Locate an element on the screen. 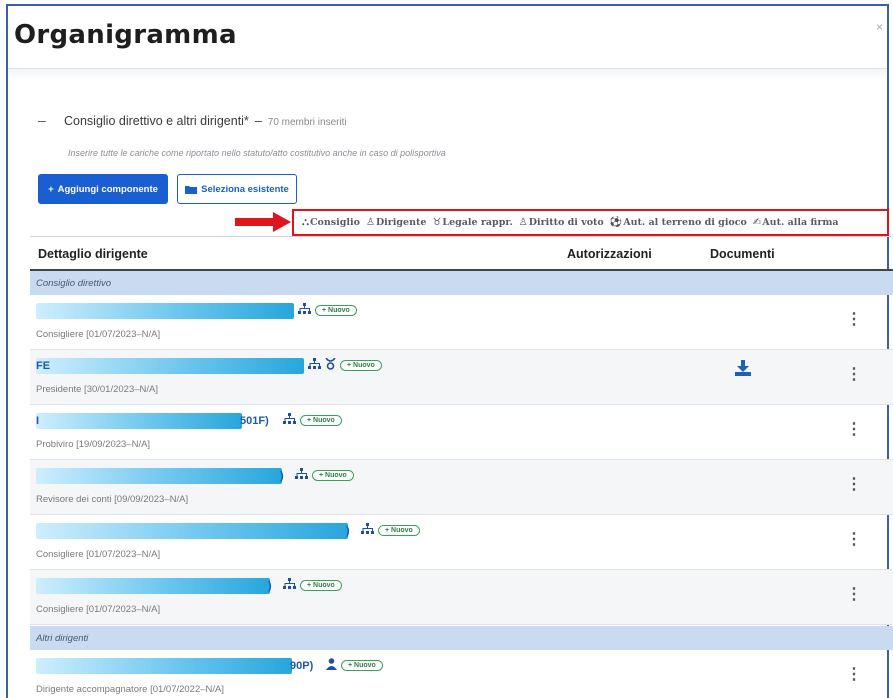 This screenshot has width=893, height=698. page-title: Organigramma is located at coordinates (125, 35).